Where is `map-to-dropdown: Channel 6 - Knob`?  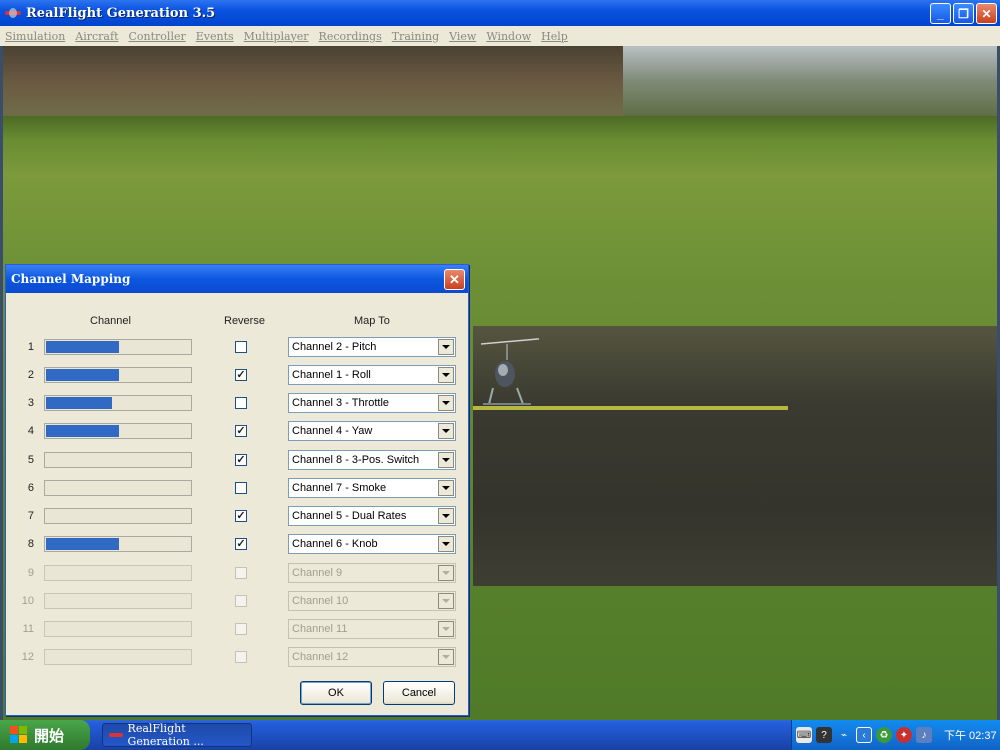
map-to-dropdown: Channel 6 - Knob is located at coordinates (372, 544).